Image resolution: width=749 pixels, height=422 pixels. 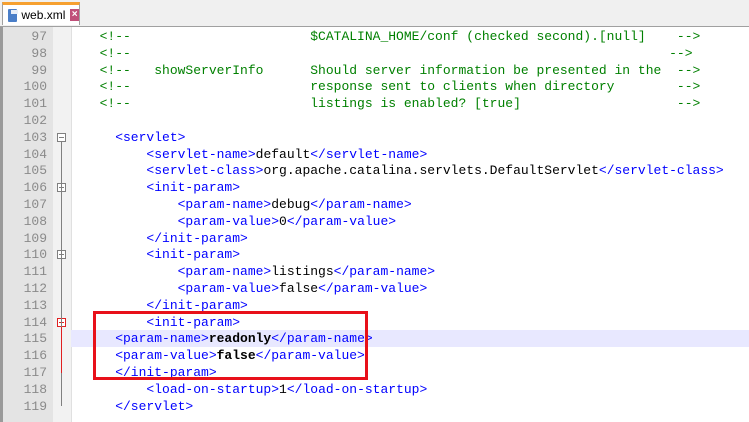 What do you see at coordinates (35, 238) in the screenshot?
I see `line-number: 109` at bounding box center [35, 238].